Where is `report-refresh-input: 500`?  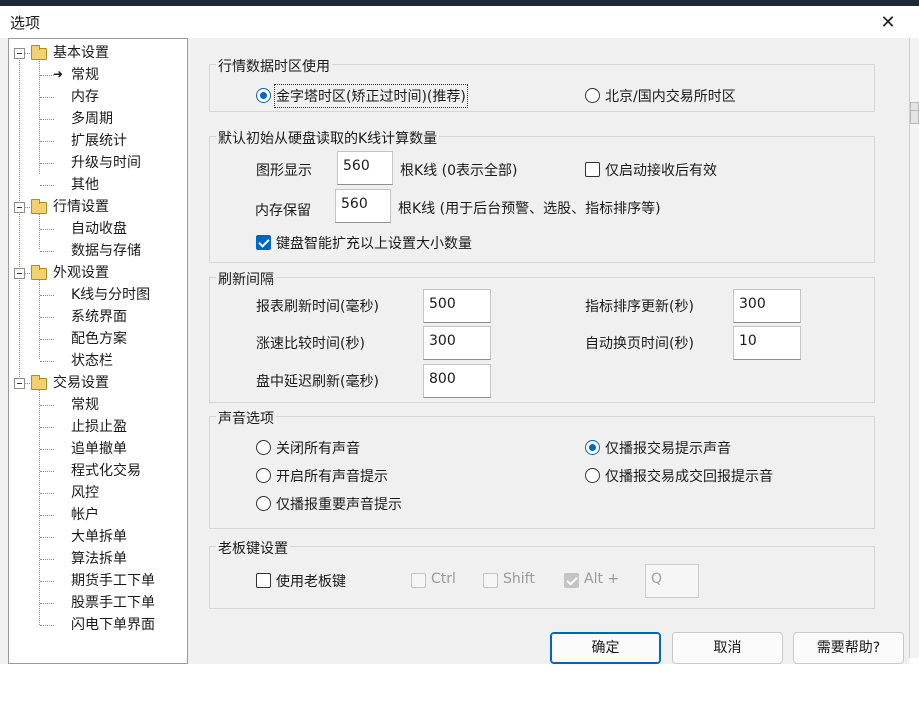 report-refresh-input: 500 is located at coordinates (457, 306).